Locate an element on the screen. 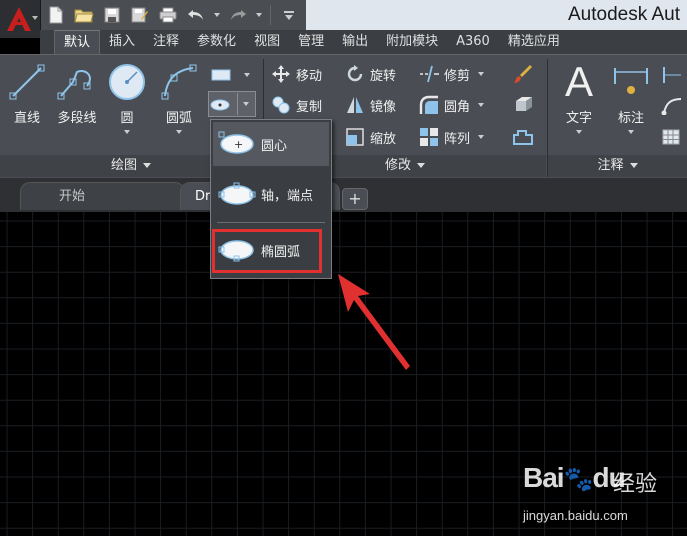  dimension-button: 标注 is located at coordinates (631, 97).